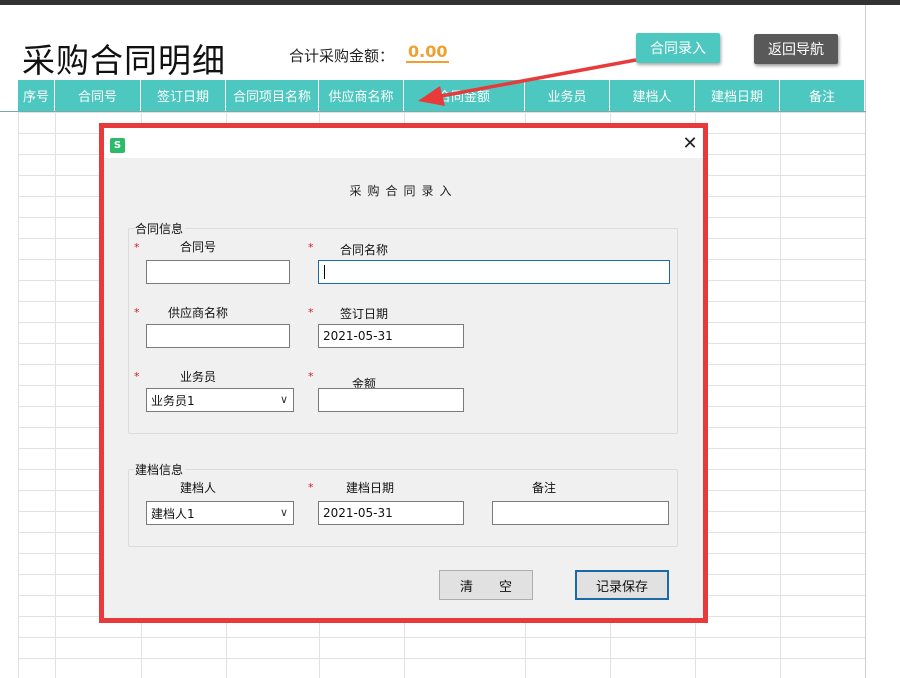 Image resolution: width=900 pixels, height=678 pixels. I want to click on column-header: 业务员, so click(567, 95).